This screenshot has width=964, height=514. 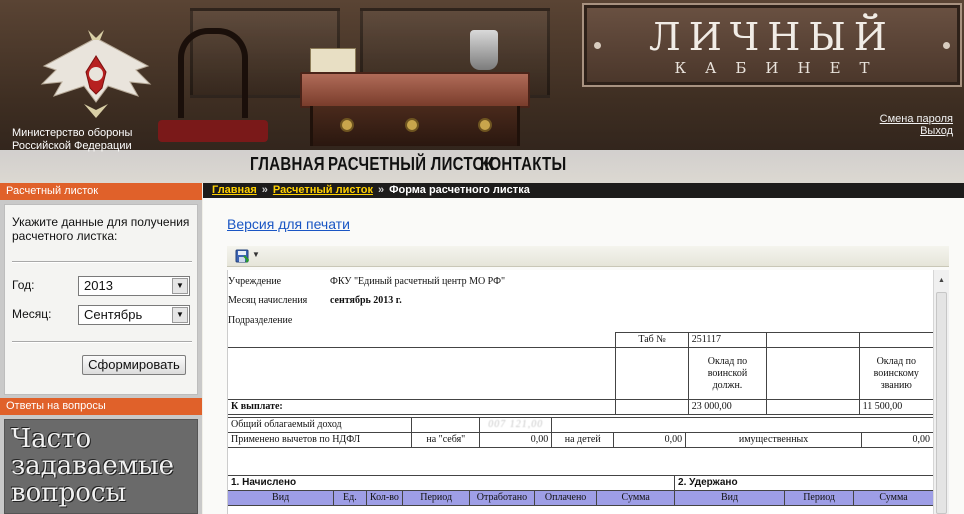 I want to click on accrued-section-title: 1. Начислено, so click(x=452, y=483).